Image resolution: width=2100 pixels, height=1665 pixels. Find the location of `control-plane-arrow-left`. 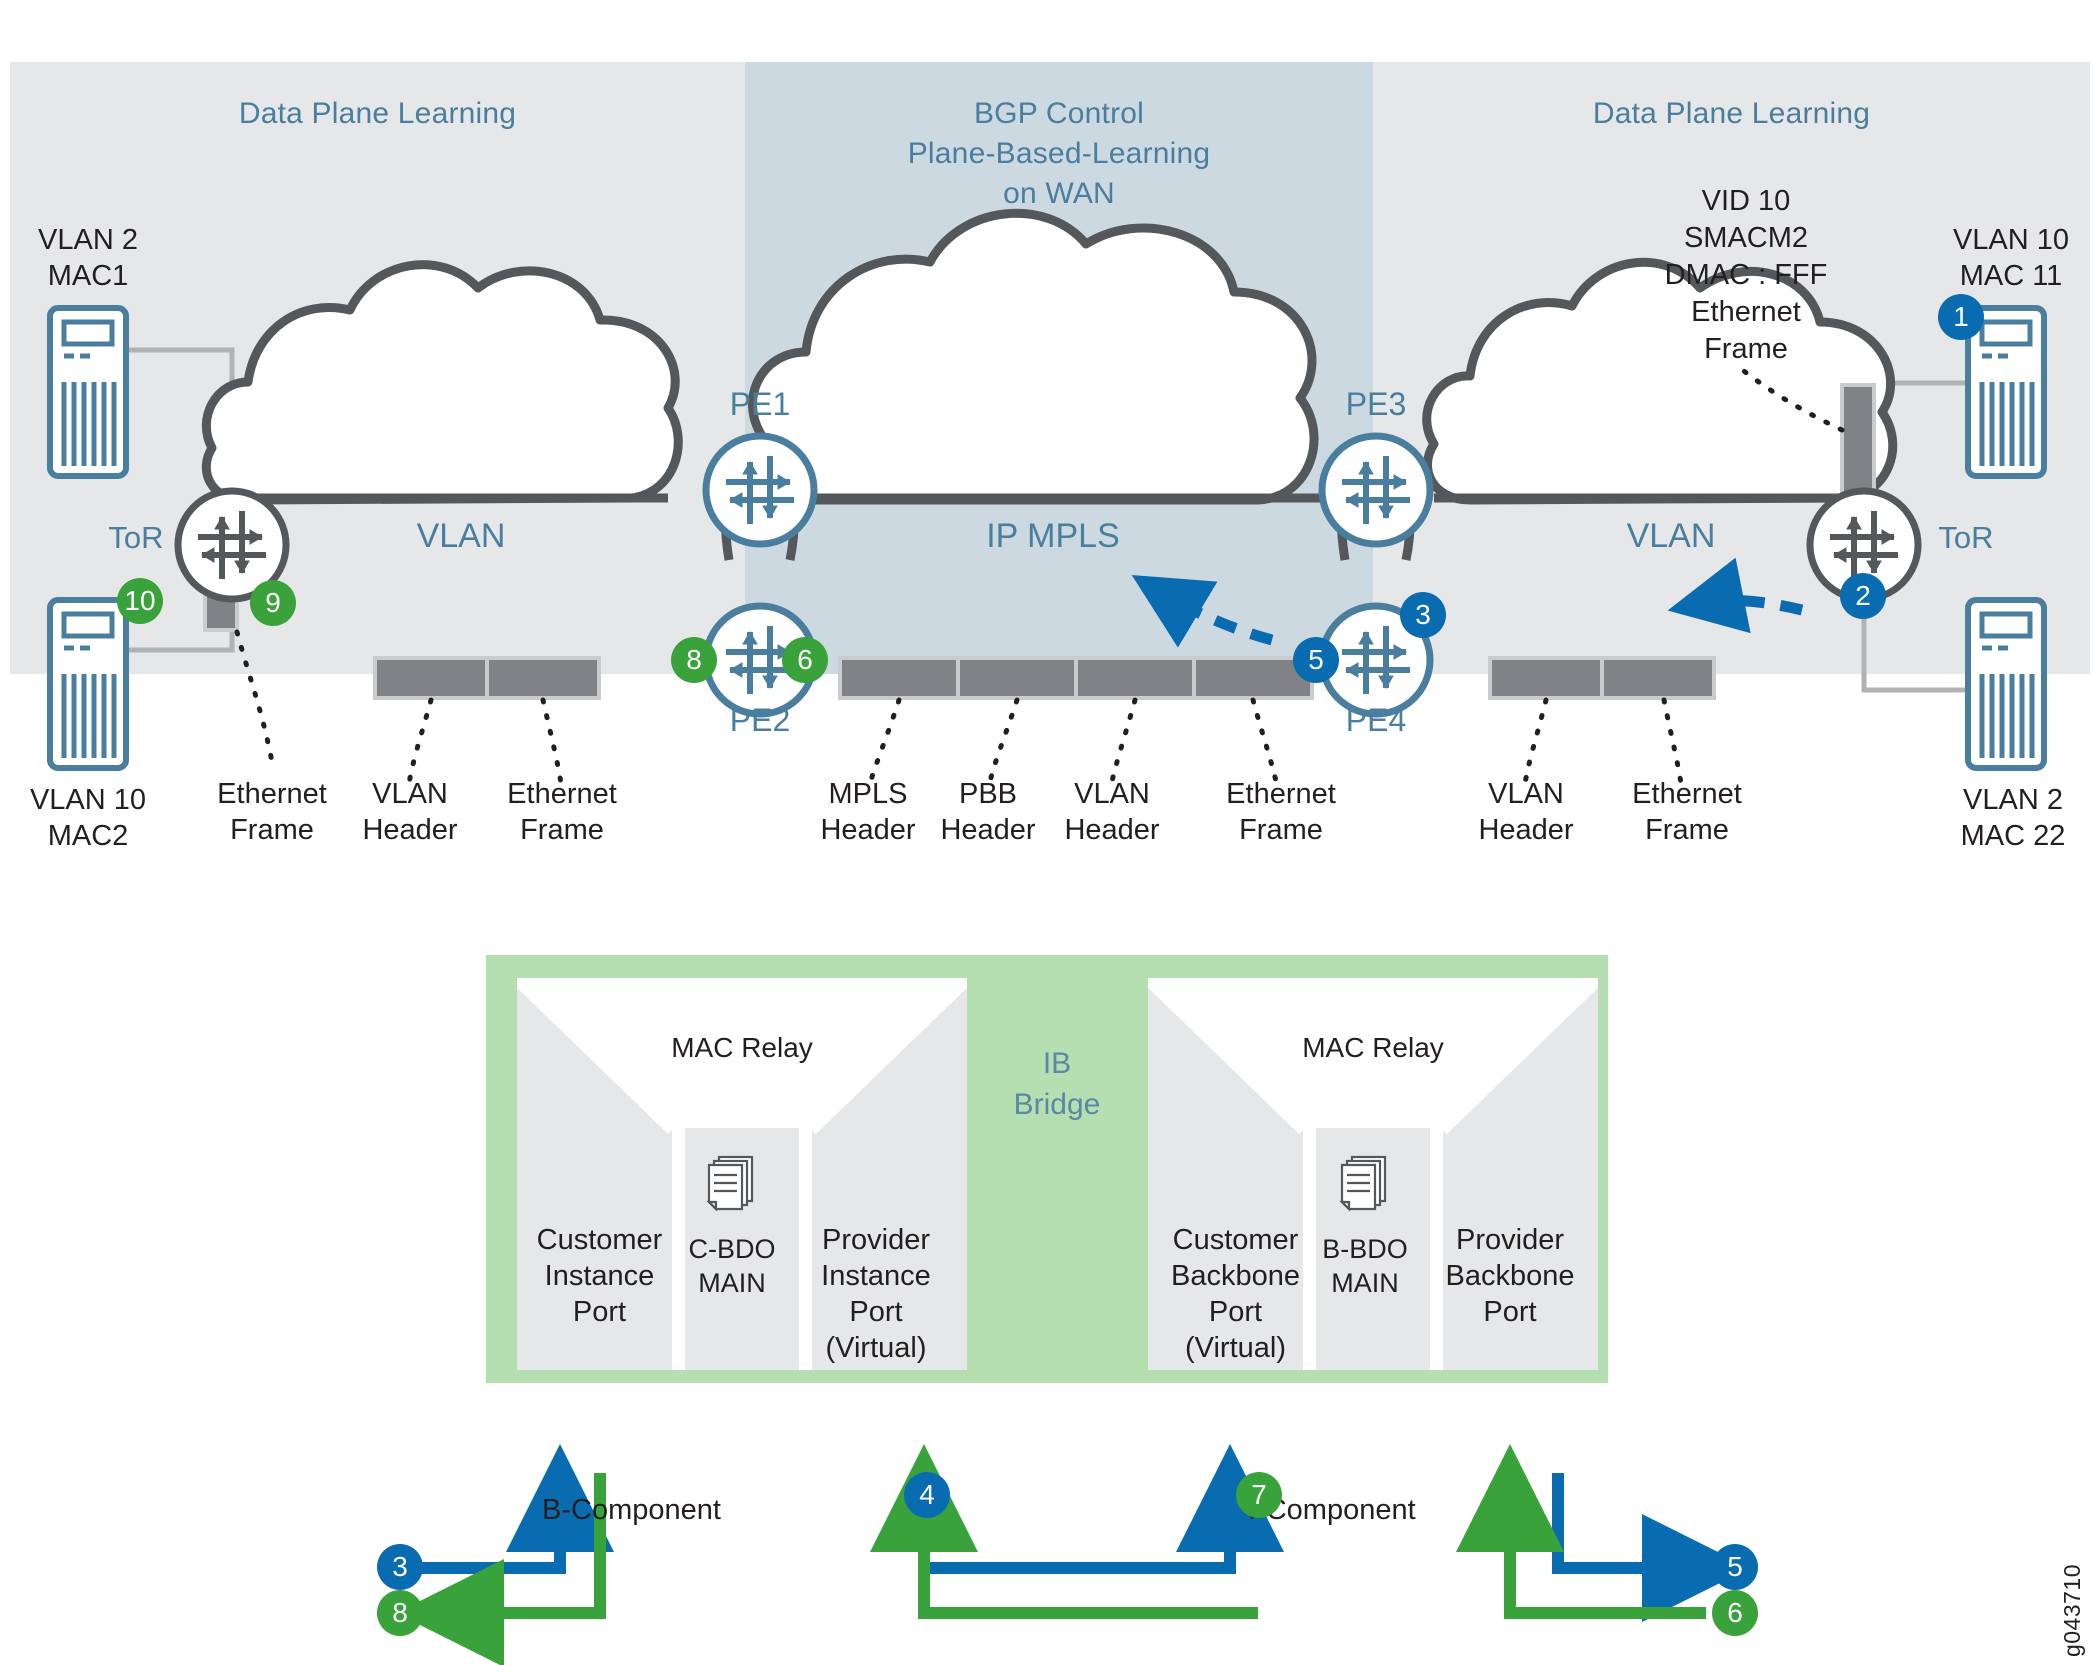

control-plane-arrow-left is located at coordinates (1202, 611).